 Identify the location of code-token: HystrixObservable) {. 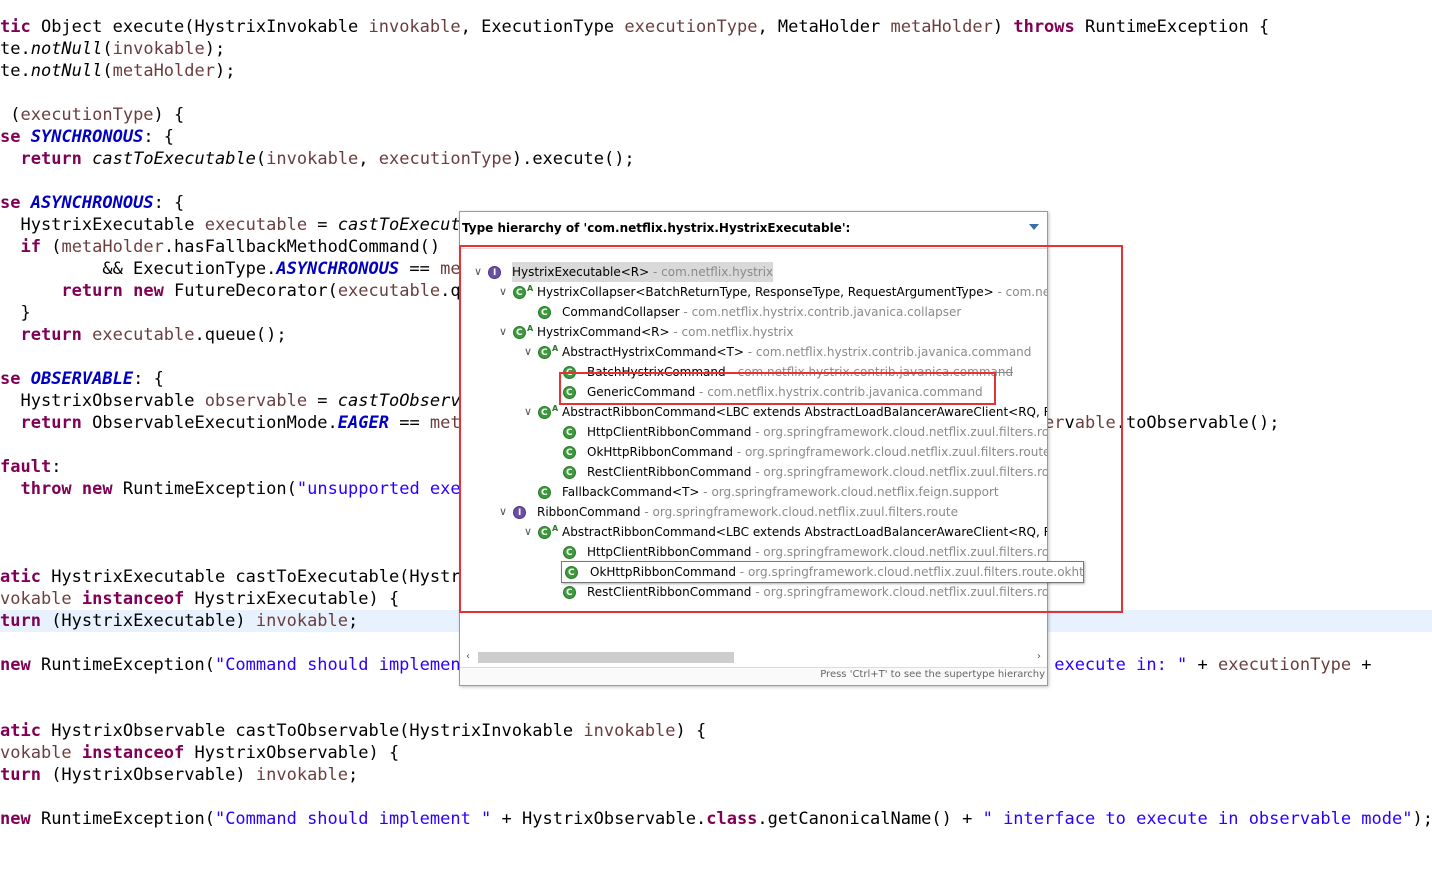
(292, 753).